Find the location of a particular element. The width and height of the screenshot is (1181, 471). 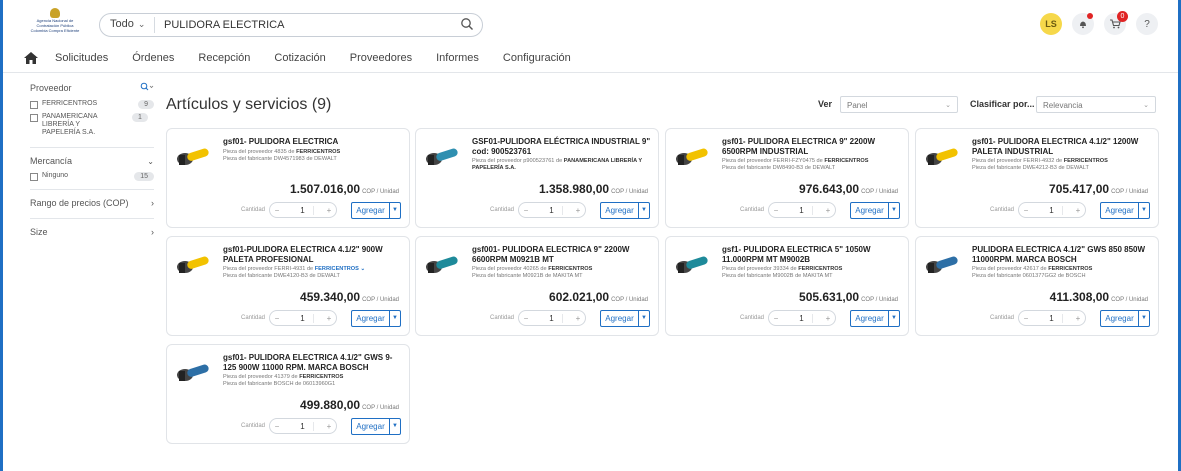

nav-item-configuracion: Configuración is located at coordinates (537, 58).